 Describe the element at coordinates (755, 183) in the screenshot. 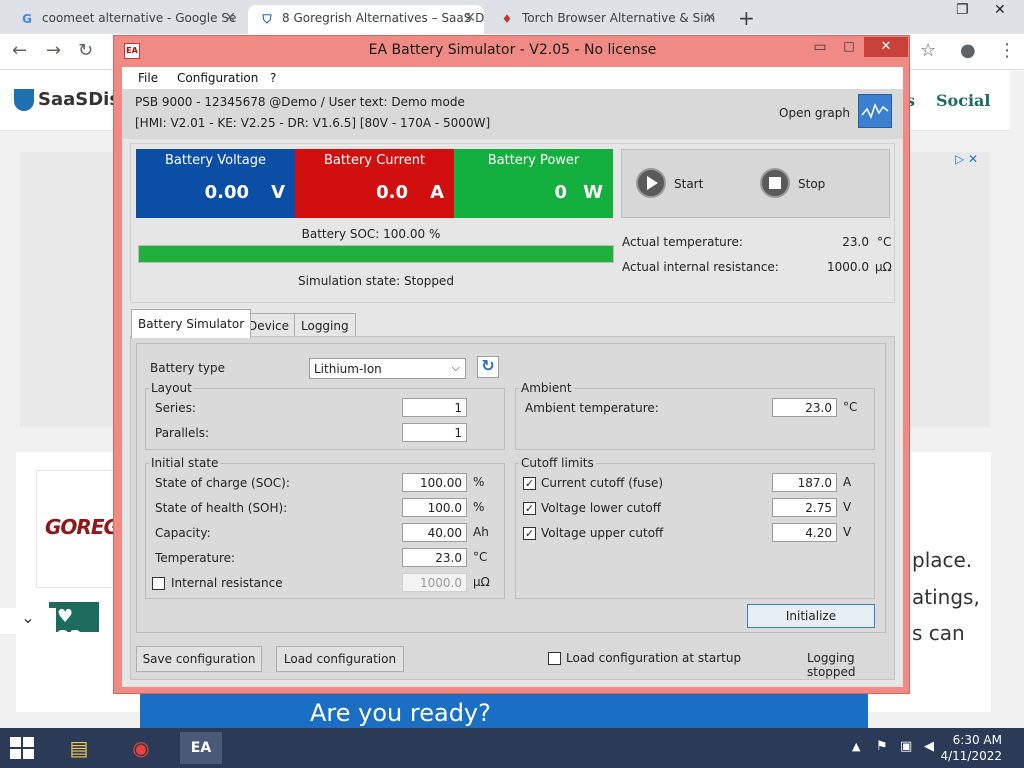

I see `start-stop-box: Start Stop` at that location.